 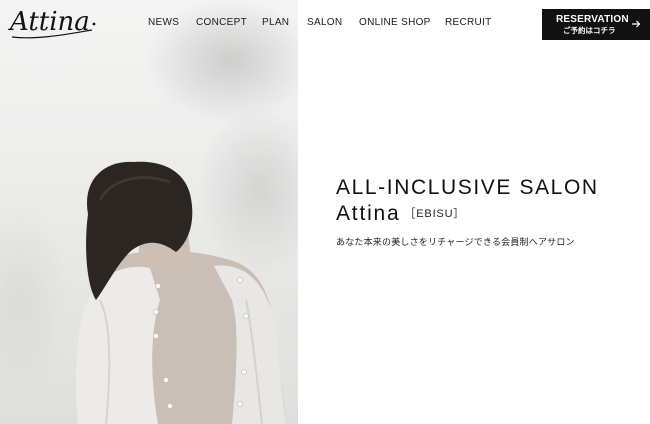 I want to click on logo-wordmark: Attina, so click(x=52, y=23).